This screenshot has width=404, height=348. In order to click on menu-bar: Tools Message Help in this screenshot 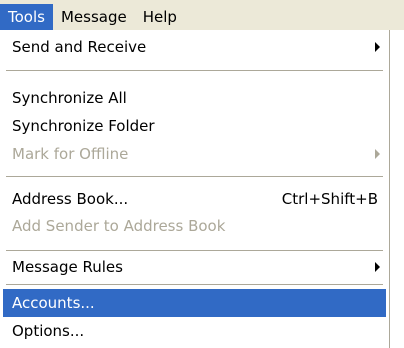, I will do `click(202, 15)`.